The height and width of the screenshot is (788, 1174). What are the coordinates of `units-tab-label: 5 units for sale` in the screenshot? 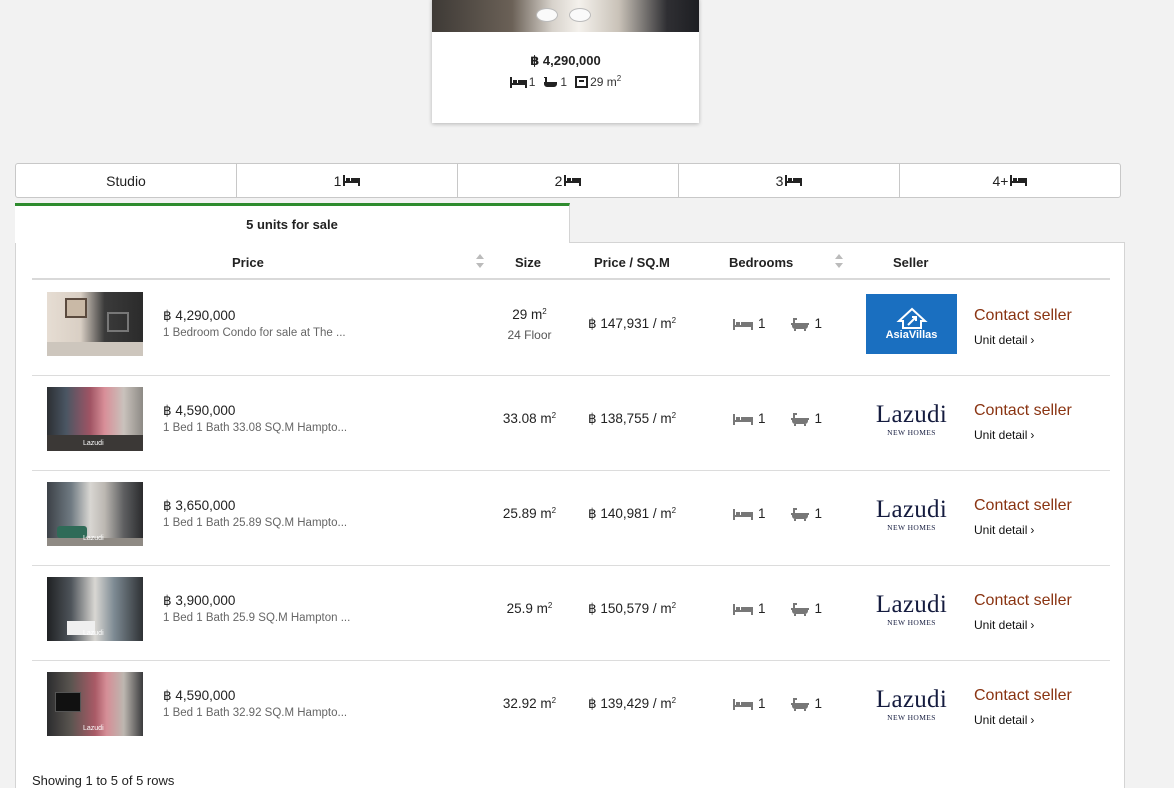 It's located at (292, 224).